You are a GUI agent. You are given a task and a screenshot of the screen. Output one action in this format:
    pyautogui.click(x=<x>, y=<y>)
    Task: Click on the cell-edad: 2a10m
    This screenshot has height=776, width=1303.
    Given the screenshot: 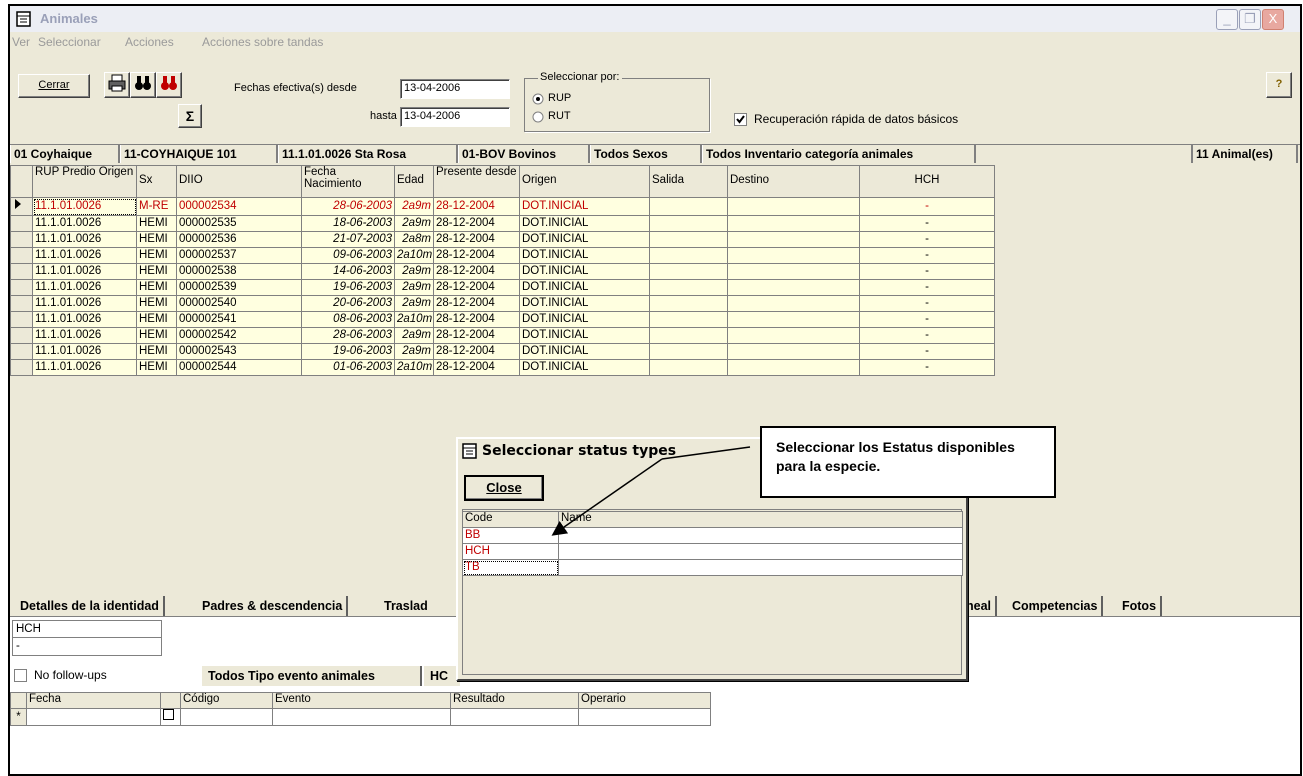 What is the action you would take?
    pyautogui.click(x=414, y=367)
    